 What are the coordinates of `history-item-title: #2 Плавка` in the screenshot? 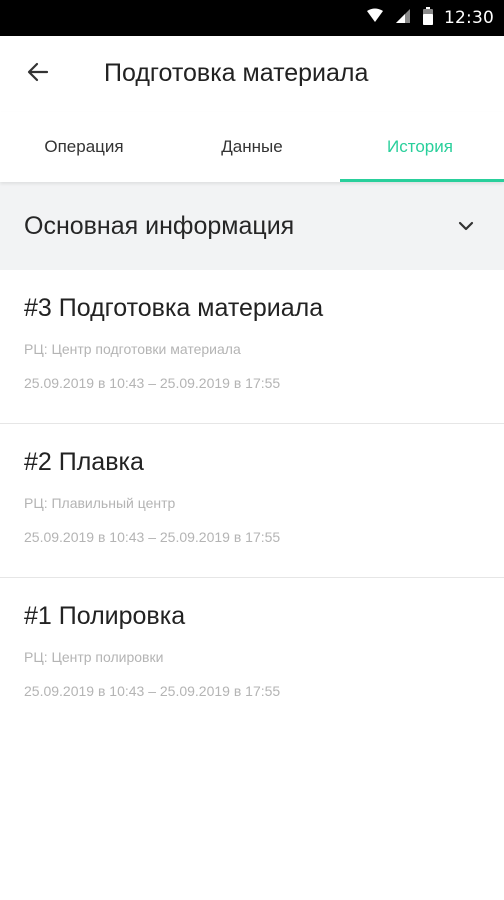 It's located at (84, 462).